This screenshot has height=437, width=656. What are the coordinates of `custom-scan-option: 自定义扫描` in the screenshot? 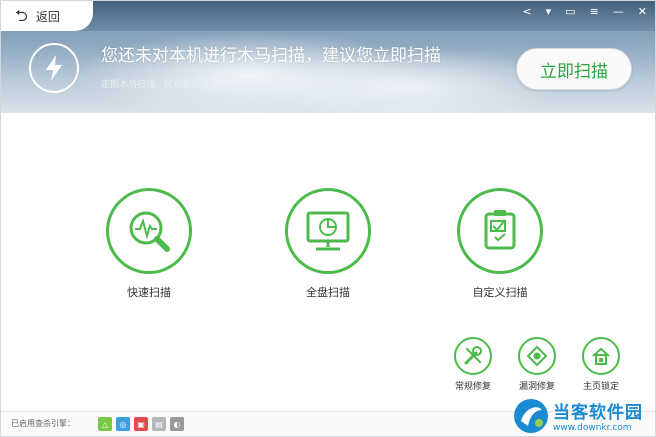 It's located at (500, 244).